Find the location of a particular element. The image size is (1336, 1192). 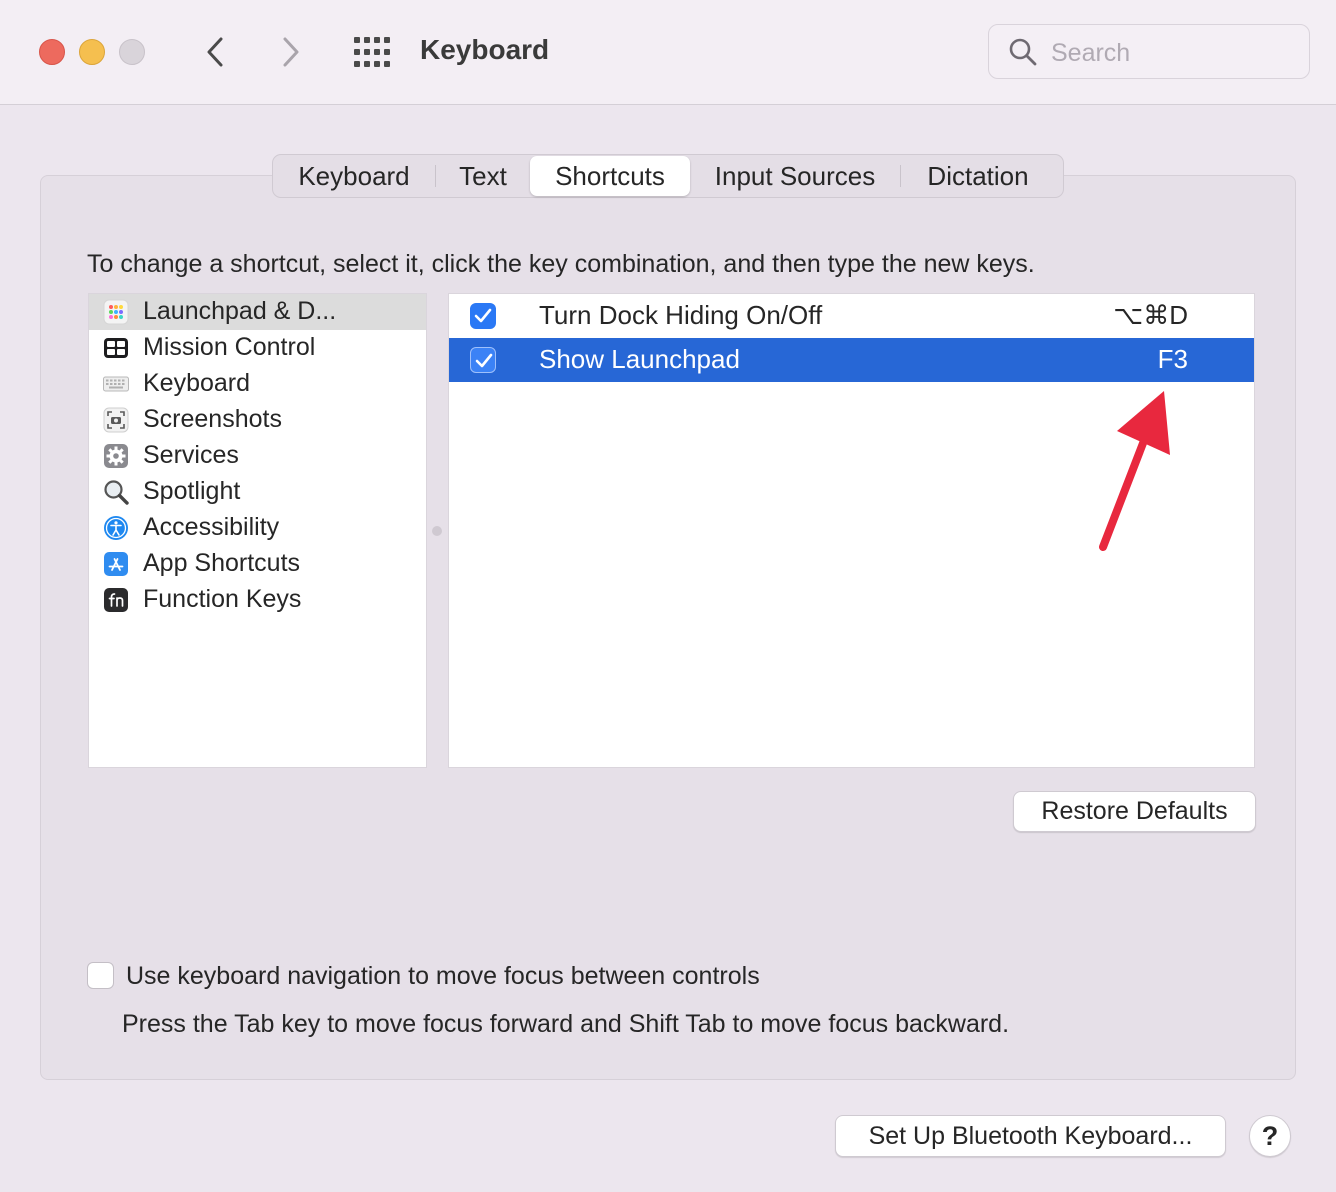

gear-icon is located at coordinates (116, 456).